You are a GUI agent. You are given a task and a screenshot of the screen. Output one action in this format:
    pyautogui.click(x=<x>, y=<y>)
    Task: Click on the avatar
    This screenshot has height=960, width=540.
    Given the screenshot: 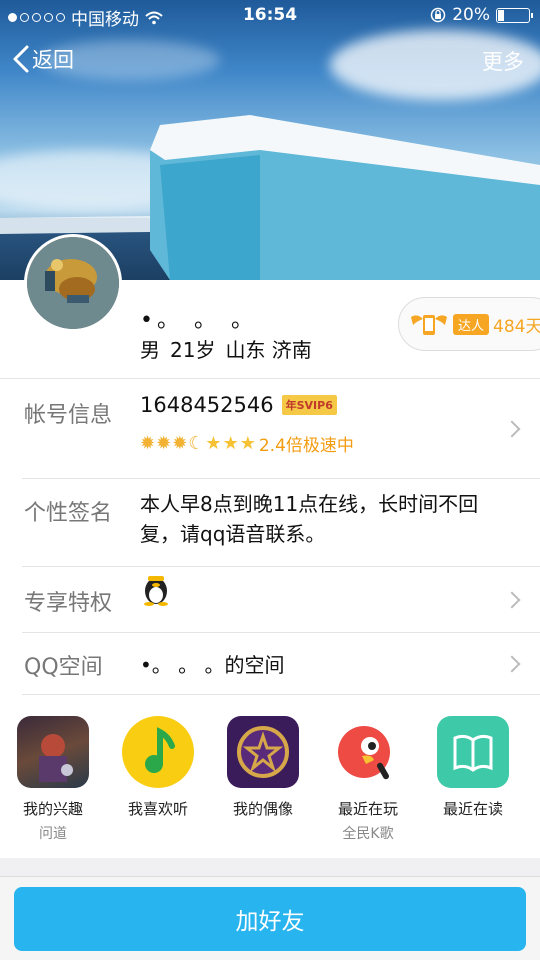 What is the action you would take?
    pyautogui.click(x=73, y=283)
    